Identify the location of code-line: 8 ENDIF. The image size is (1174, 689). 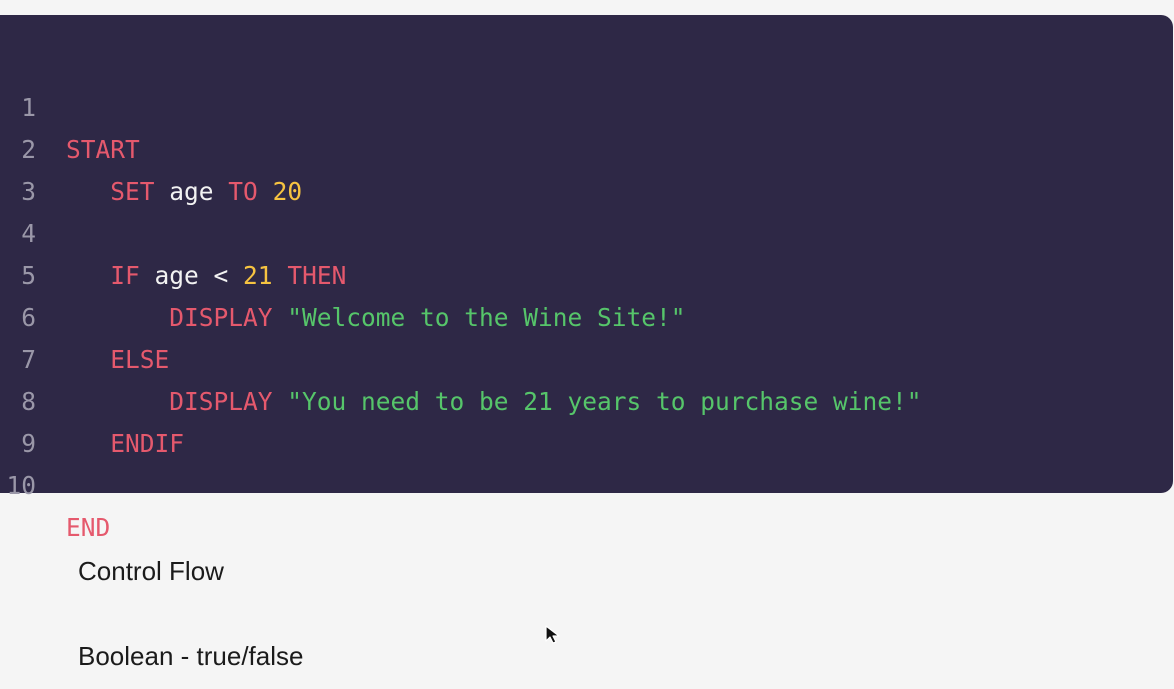
(92, 398).